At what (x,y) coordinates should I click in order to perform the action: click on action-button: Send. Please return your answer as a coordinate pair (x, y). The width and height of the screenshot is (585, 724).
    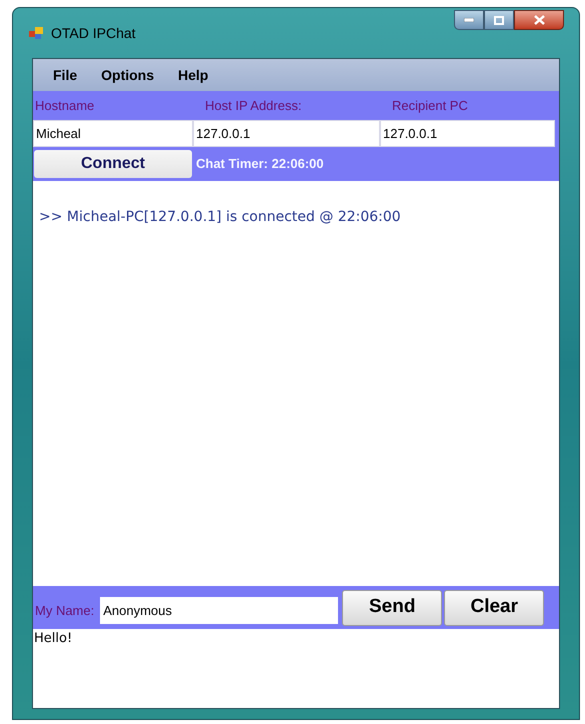
    Looking at the image, I should click on (392, 608).